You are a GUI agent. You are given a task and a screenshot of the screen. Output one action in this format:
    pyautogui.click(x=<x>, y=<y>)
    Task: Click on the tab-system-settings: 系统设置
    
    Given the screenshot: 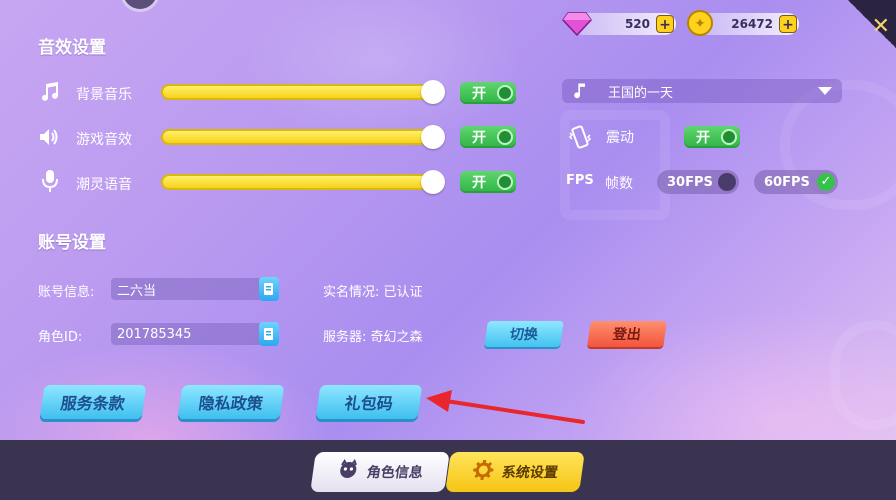 What is the action you would take?
    pyautogui.click(x=515, y=472)
    